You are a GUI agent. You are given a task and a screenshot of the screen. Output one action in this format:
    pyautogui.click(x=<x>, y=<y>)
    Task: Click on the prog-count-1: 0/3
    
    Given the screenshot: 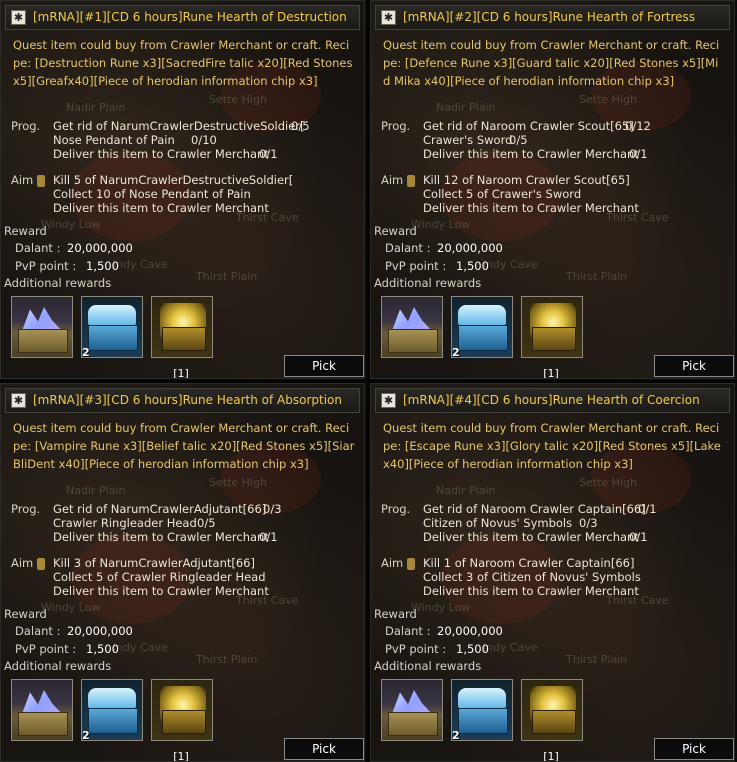 What is the action you would take?
    pyautogui.click(x=272, y=509)
    